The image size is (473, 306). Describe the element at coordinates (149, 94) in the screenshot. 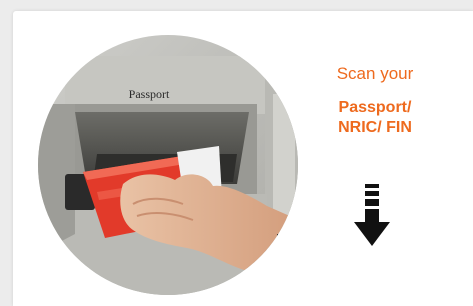

I see `kiosk-slot-label: Passport` at that location.